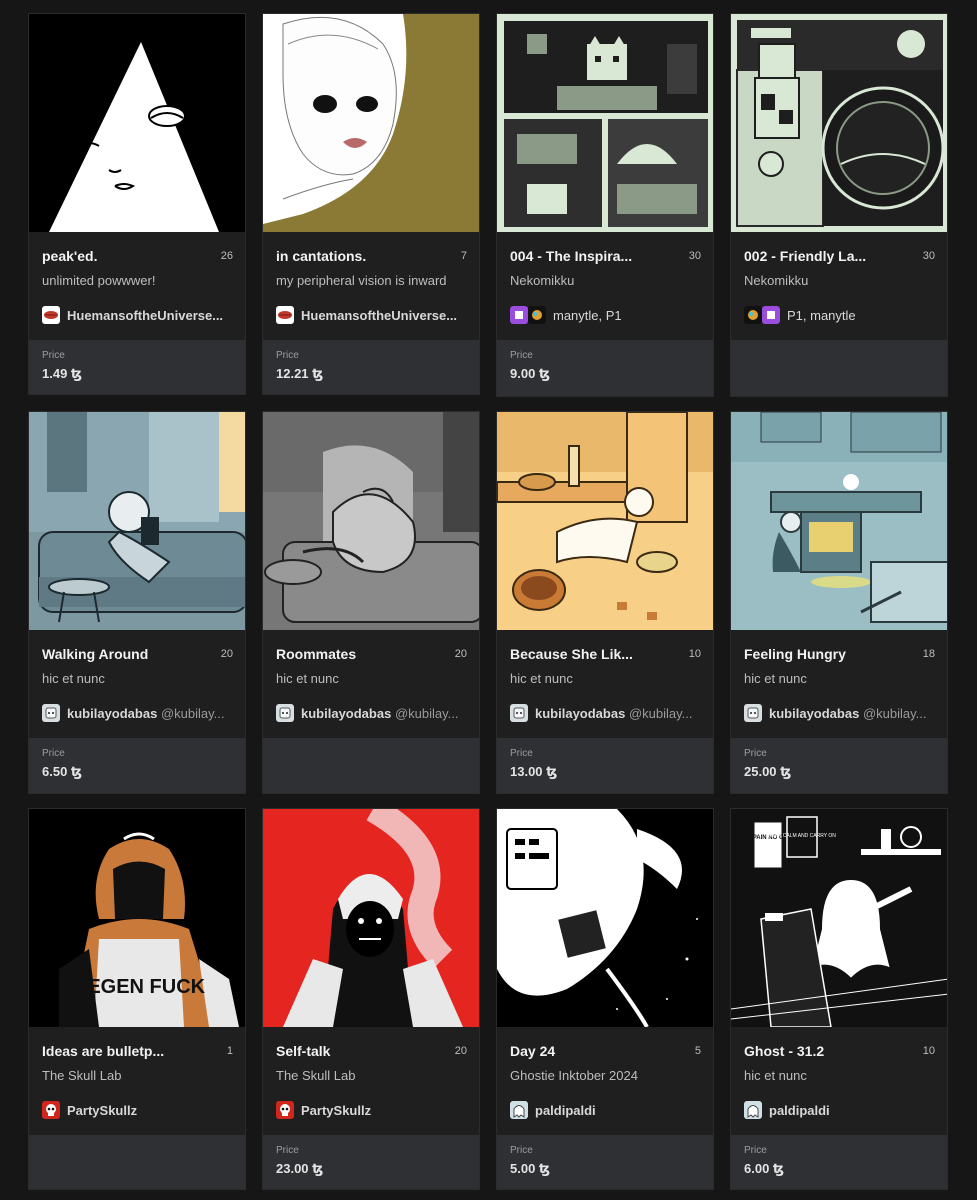  Describe the element at coordinates (358, 654) in the screenshot. I see `card-title: Roommates` at that location.